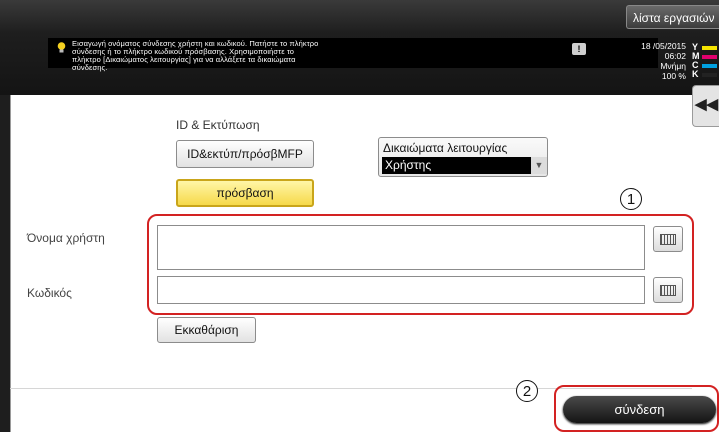  Describe the element at coordinates (539, 165) in the screenshot. I see `dropdown-arrow-icon: ▼` at that location.